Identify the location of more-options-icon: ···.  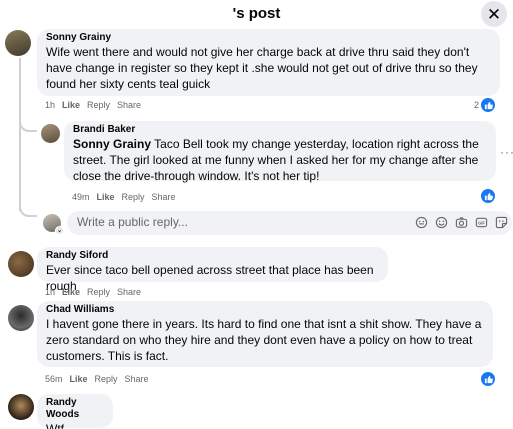
(506, 152).